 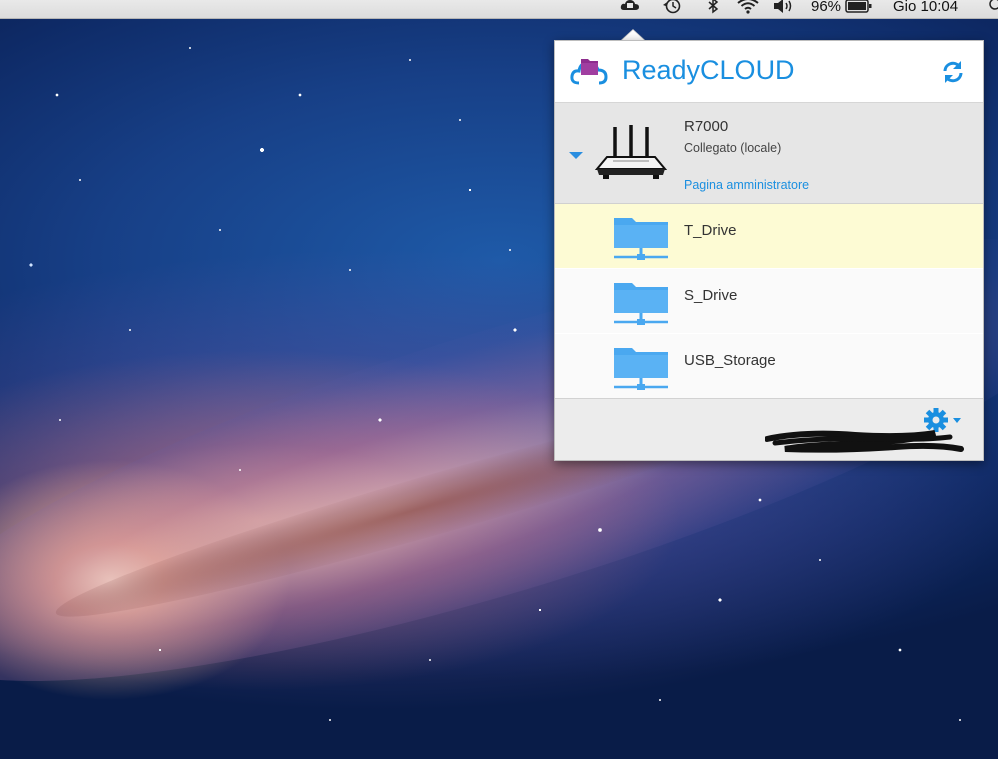 What do you see at coordinates (589, 72) in the screenshot?
I see `readycloud-logo-icon` at bounding box center [589, 72].